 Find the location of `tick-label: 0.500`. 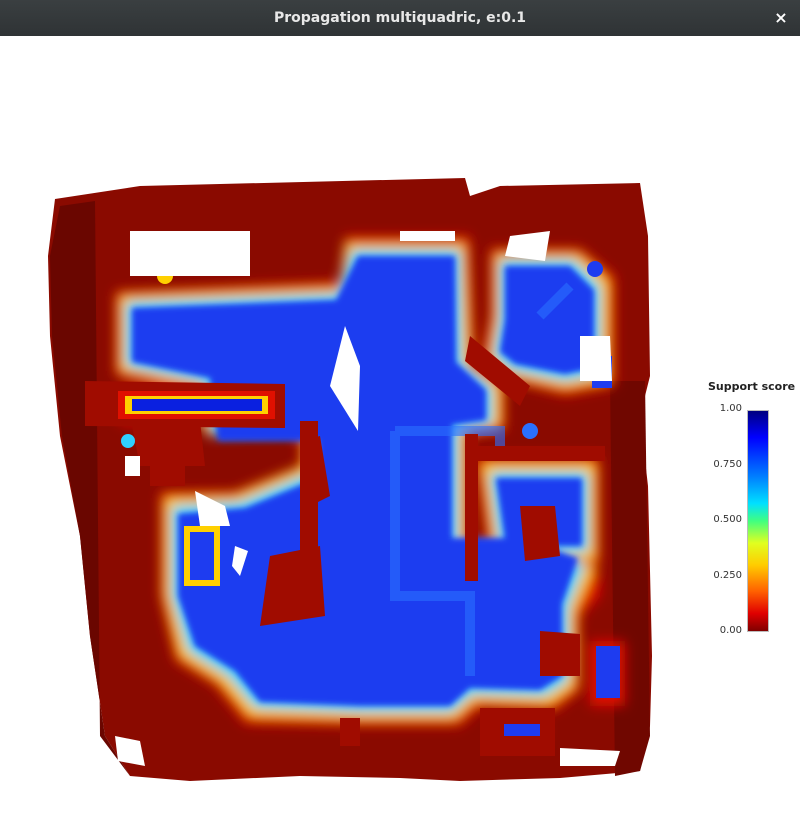

tick-label: 0.500 is located at coordinates (727, 519).